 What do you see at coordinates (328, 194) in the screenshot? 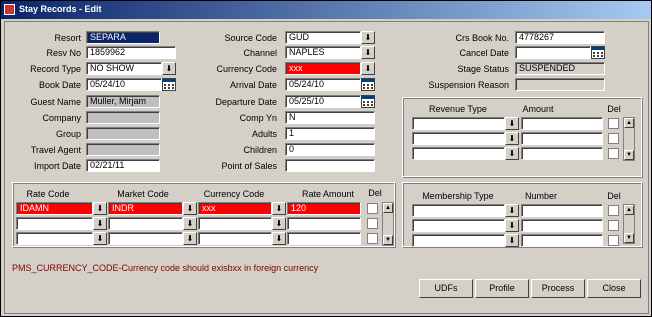
I see `rate-amount-header: Rate Amount` at bounding box center [328, 194].